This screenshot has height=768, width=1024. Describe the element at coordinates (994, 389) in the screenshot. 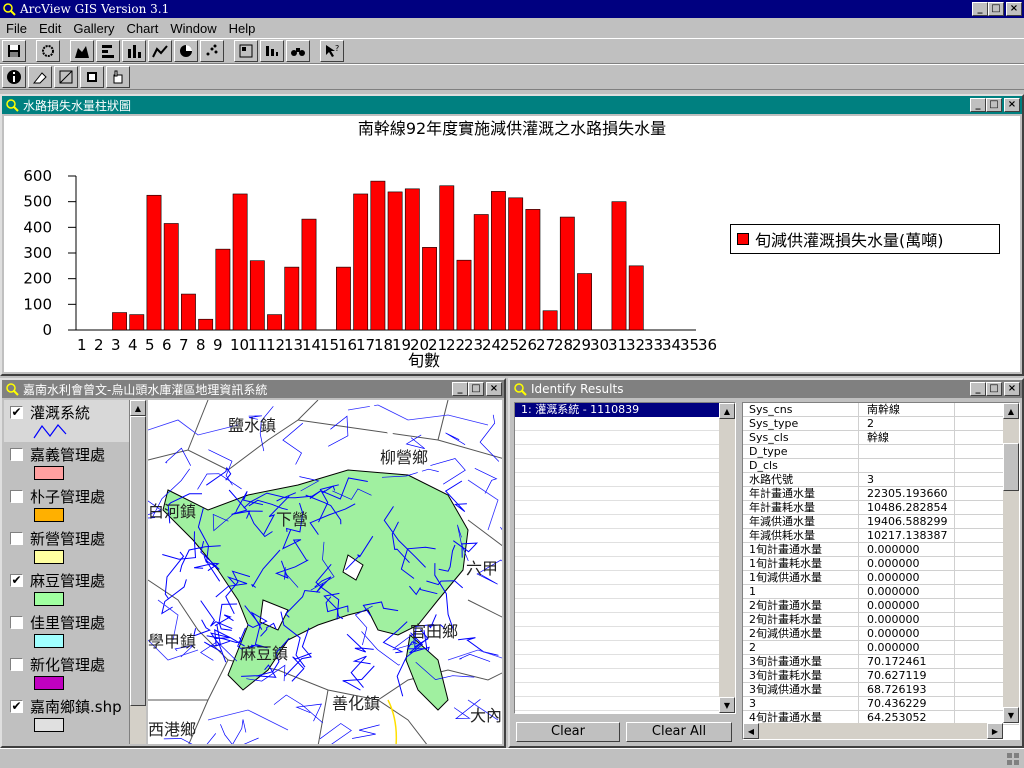

I see `identify-maximize-button: □` at that location.